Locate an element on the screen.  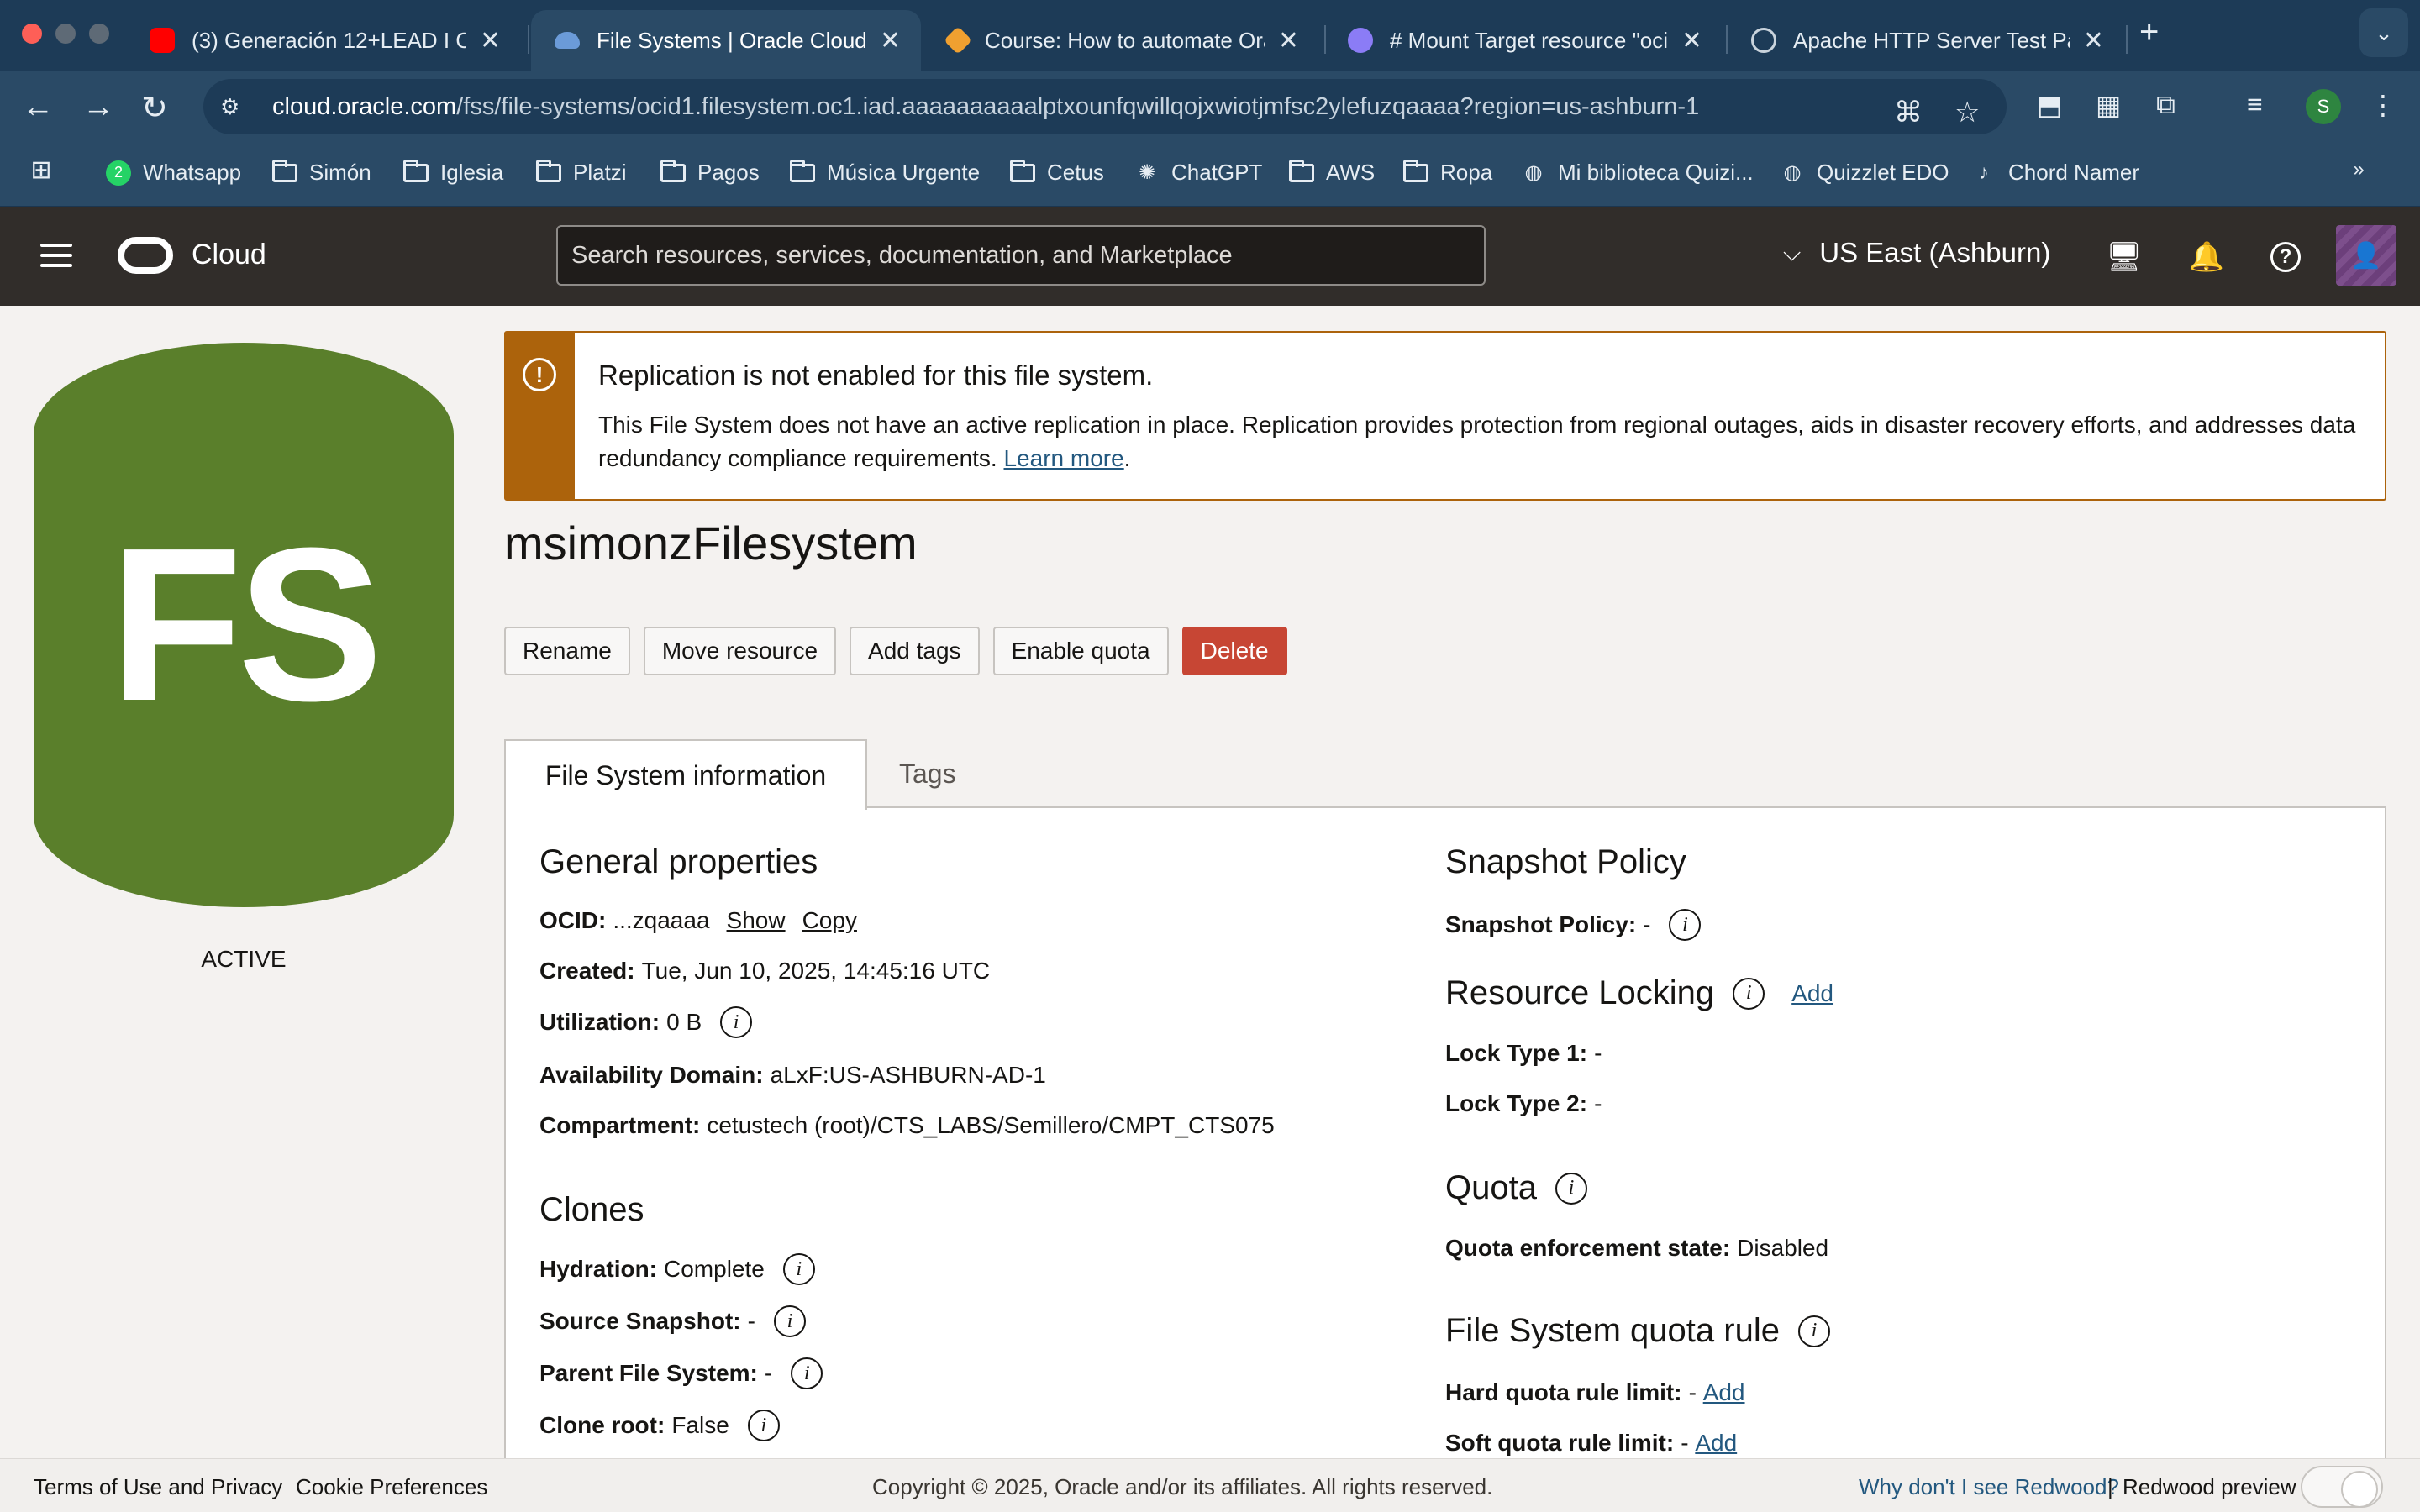
browser-tab-apache: Apache HTTP Server Test Pag ✕ is located at coordinates (1926, 40).